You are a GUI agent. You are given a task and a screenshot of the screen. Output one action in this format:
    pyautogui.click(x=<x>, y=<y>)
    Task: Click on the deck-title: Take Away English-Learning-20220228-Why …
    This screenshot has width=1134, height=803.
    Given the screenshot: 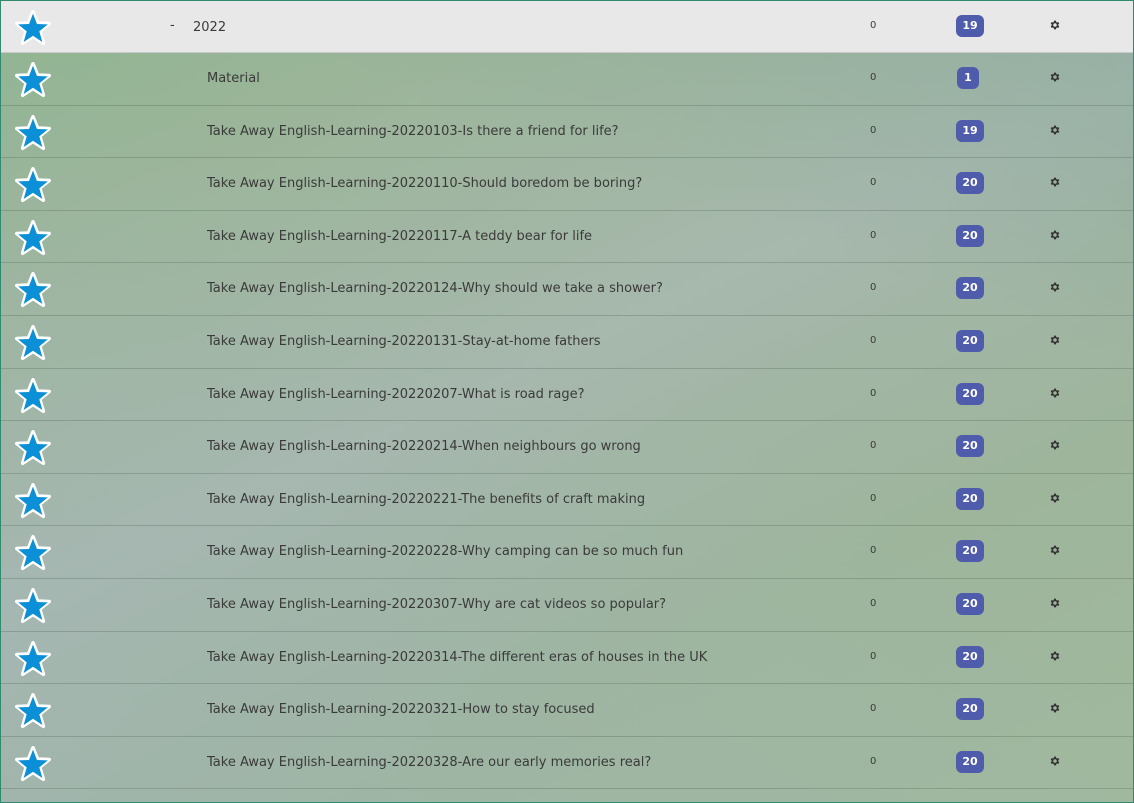 What is the action you would take?
    pyautogui.click(x=445, y=551)
    